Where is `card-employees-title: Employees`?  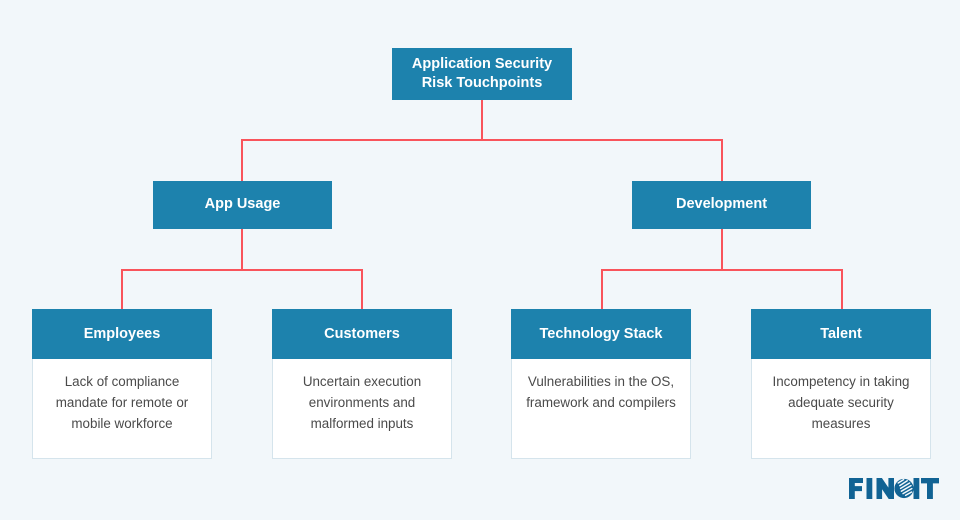 card-employees-title: Employees is located at coordinates (122, 334).